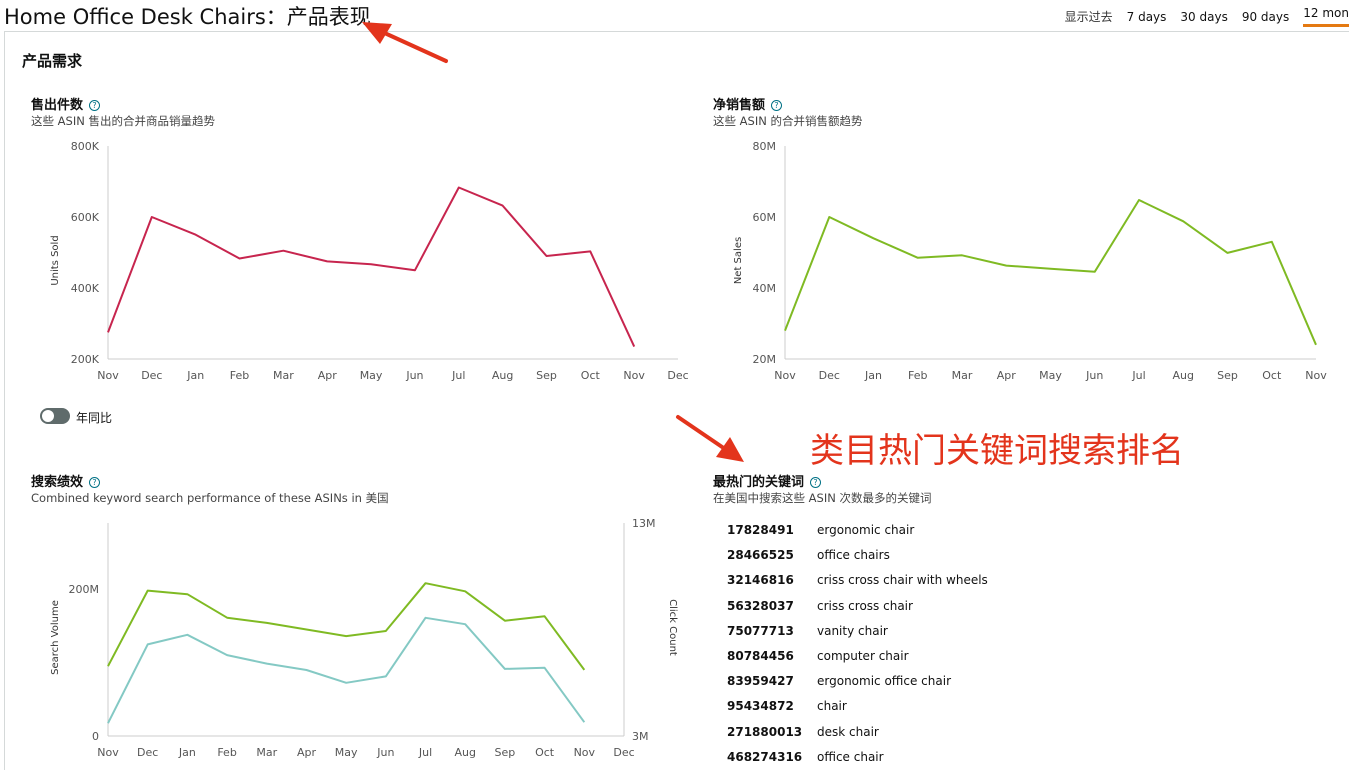  I want to click on range-option-30-days: 30 days, so click(1203, 17).